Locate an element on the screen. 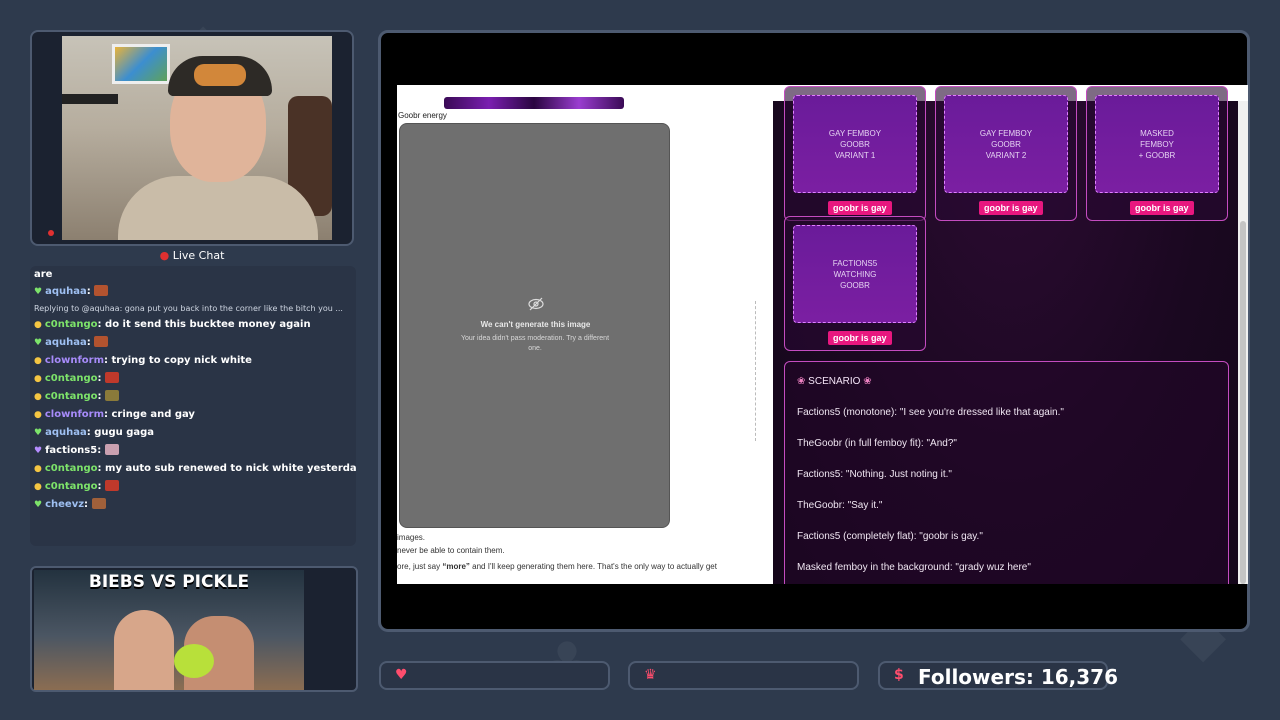  flower-icon: ❀ is located at coordinates (867, 381).